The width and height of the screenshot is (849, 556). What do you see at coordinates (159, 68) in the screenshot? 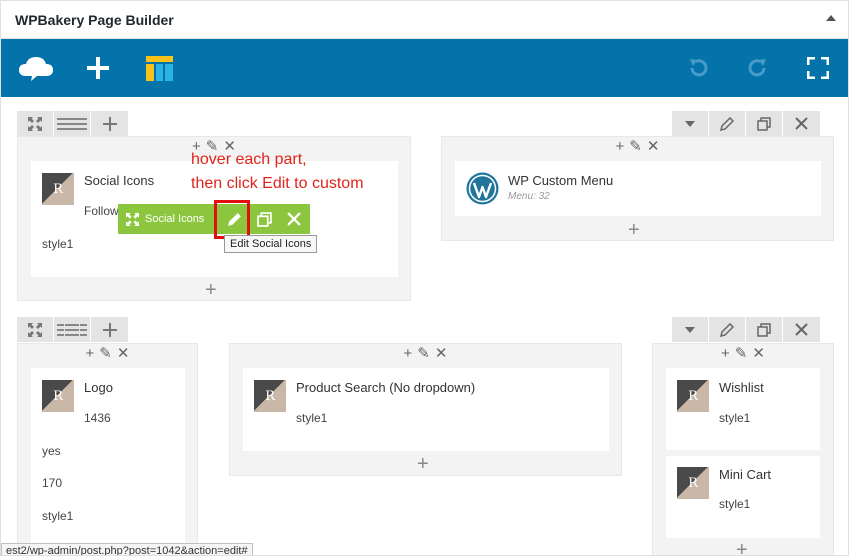
I see `templates-icon` at bounding box center [159, 68].